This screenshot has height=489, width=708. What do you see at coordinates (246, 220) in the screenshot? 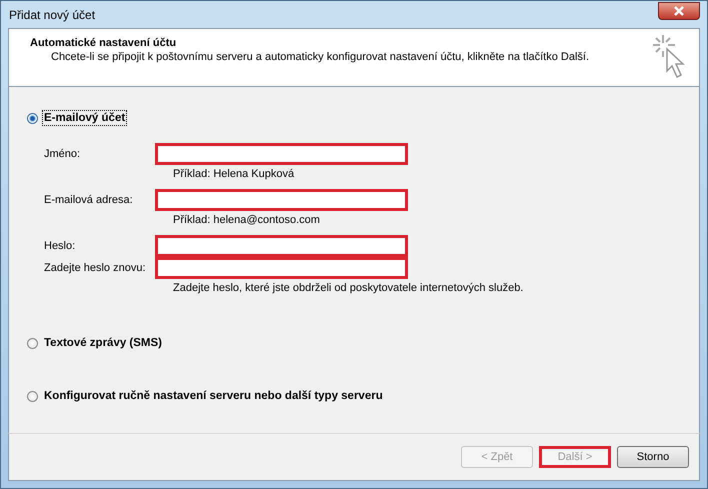
I see `hint-text: Příklad: helena@contoso.com` at bounding box center [246, 220].